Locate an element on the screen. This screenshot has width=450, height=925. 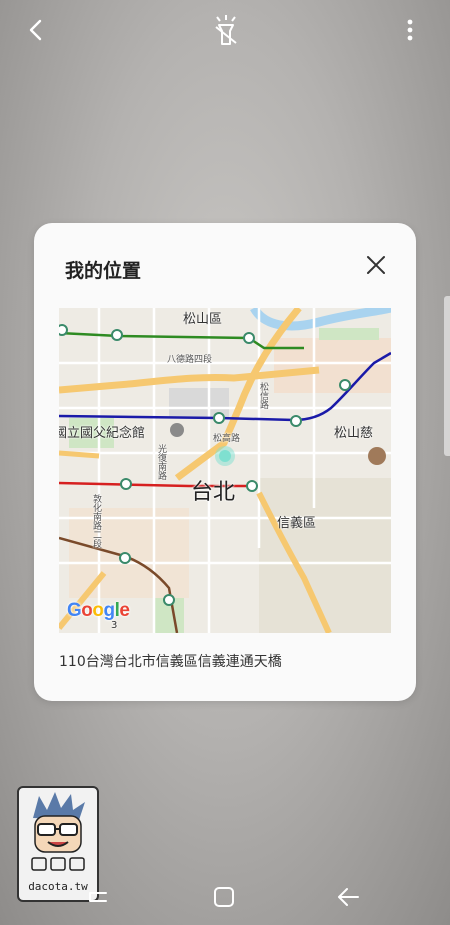
home-button is located at coordinates (224, 897).